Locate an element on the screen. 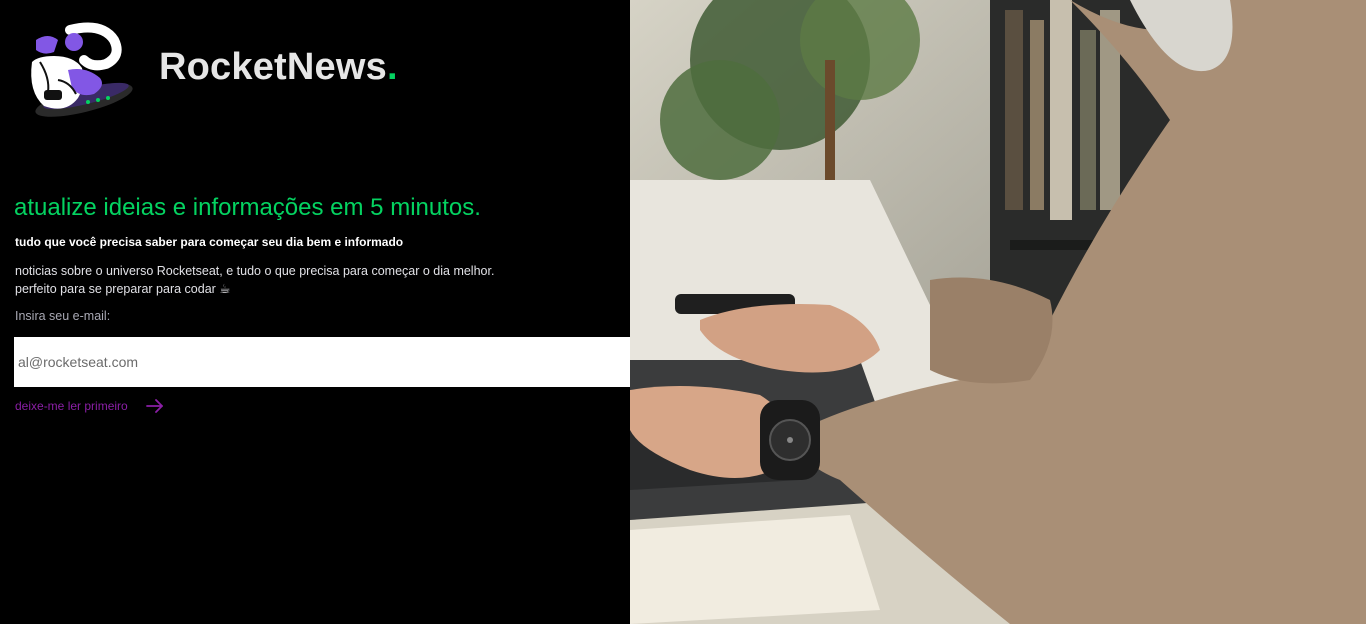 This screenshot has width=1366, height=624. subscribe-form is located at coordinates (368, 362).